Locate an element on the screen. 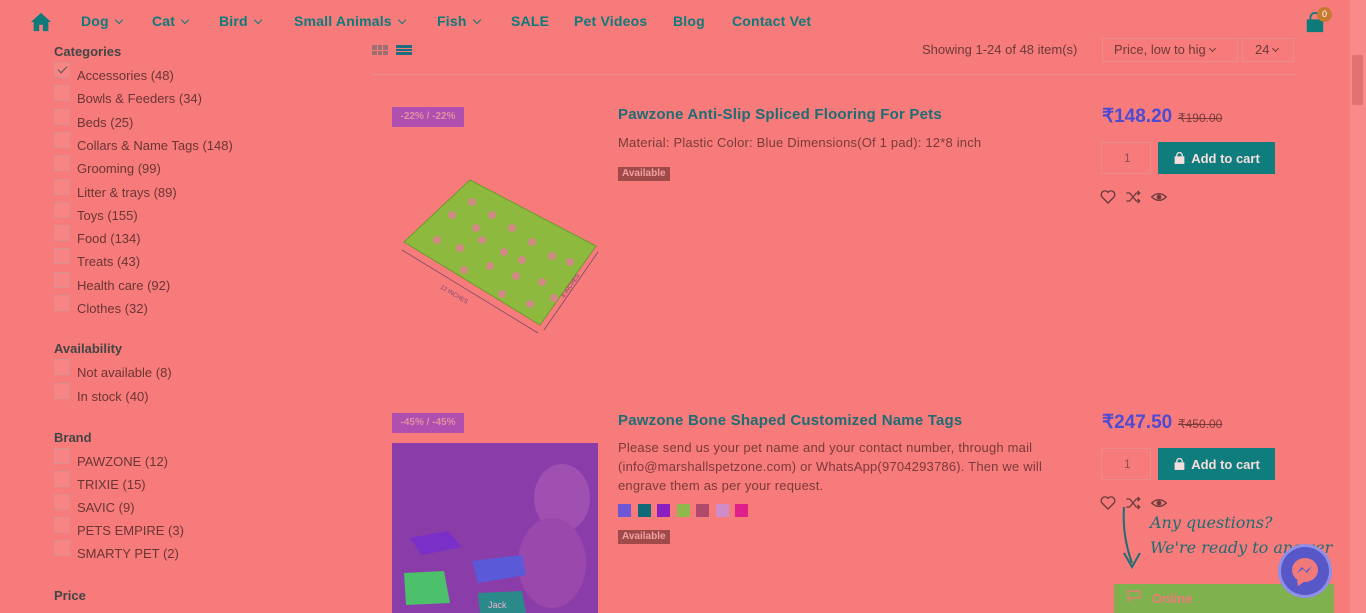 This screenshot has width=1366, height=613. puppy-with-tags-illustration: Jack is located at coordinates (495, 528).